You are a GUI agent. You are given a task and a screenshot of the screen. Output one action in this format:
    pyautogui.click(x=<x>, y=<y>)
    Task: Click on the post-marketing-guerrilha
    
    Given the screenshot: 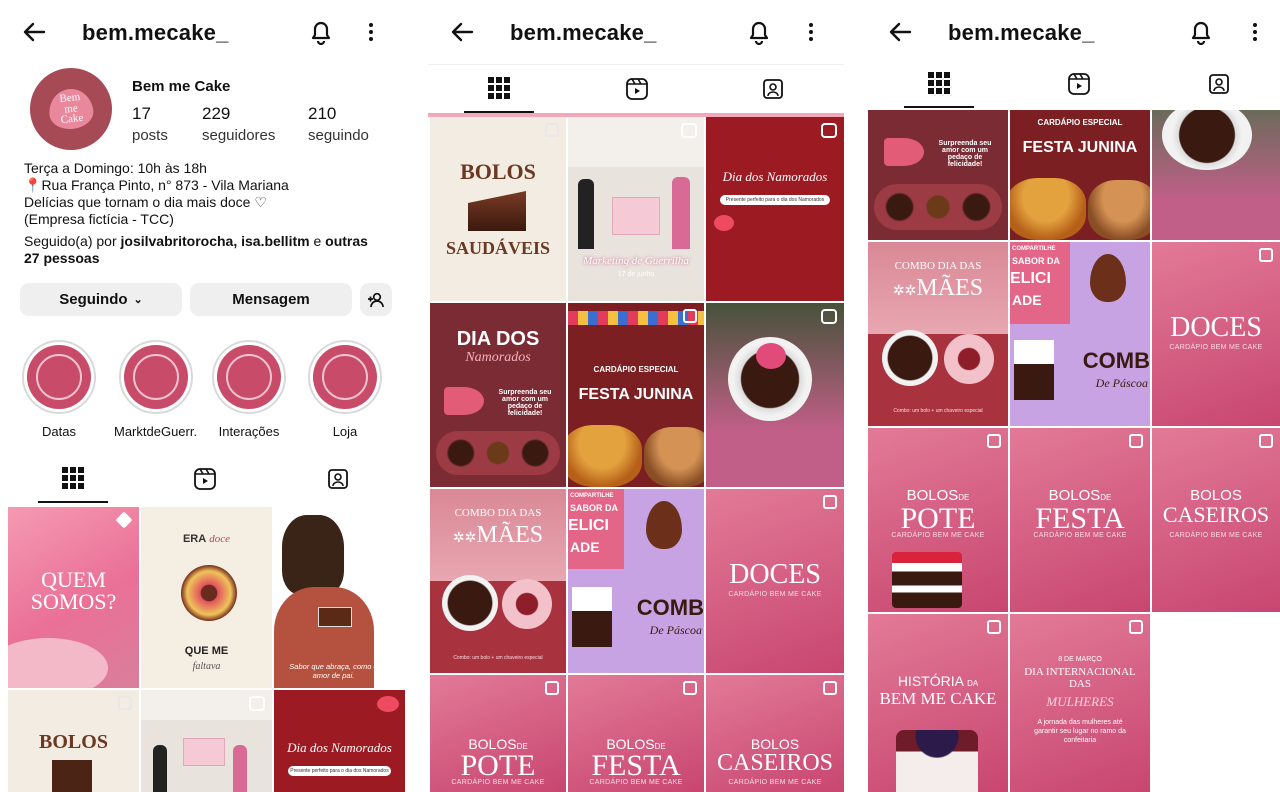 What is the action you would take?
    pyautogui.click(x=206, y=741)
    